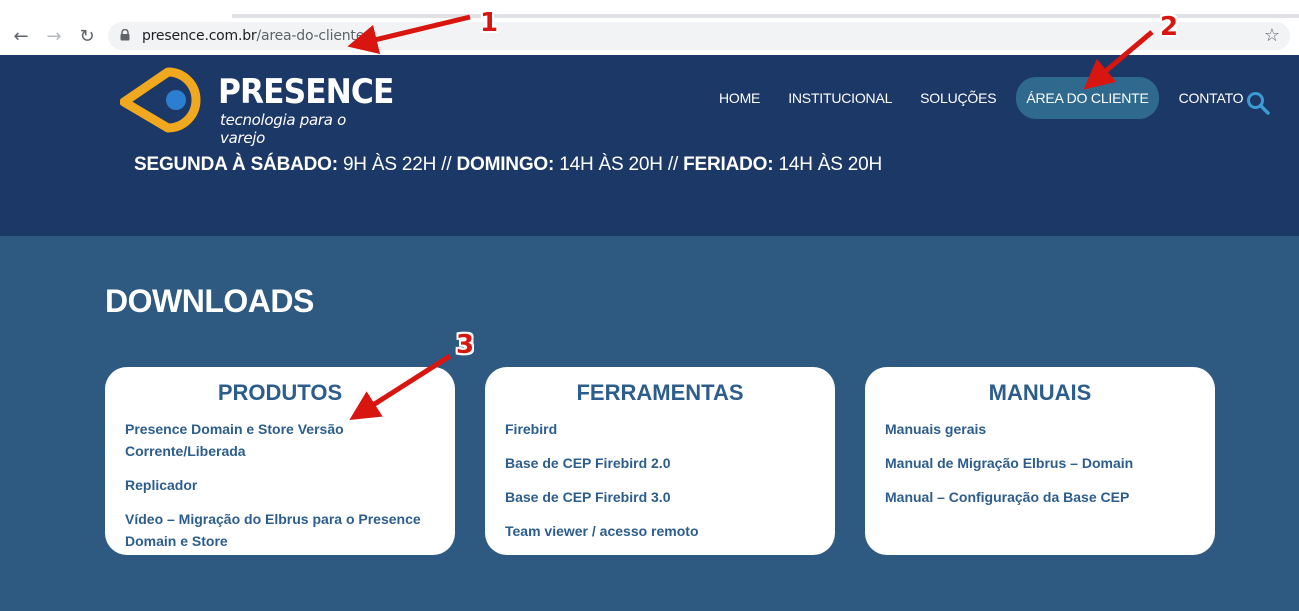 The height and width of the screenshot is (611, 1299). I want to click on lock-icon, so click(125, 35).